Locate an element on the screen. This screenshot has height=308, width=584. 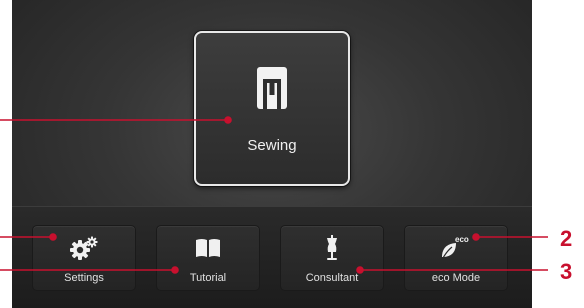
sewing-mode-button: Sewing is located at coordinates (272, 108).